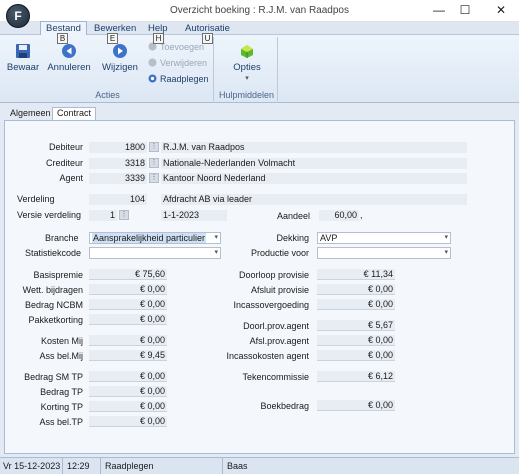 This screenshot has height=474, width=519. I want to click on close-button: ✕, so click(501, 10).